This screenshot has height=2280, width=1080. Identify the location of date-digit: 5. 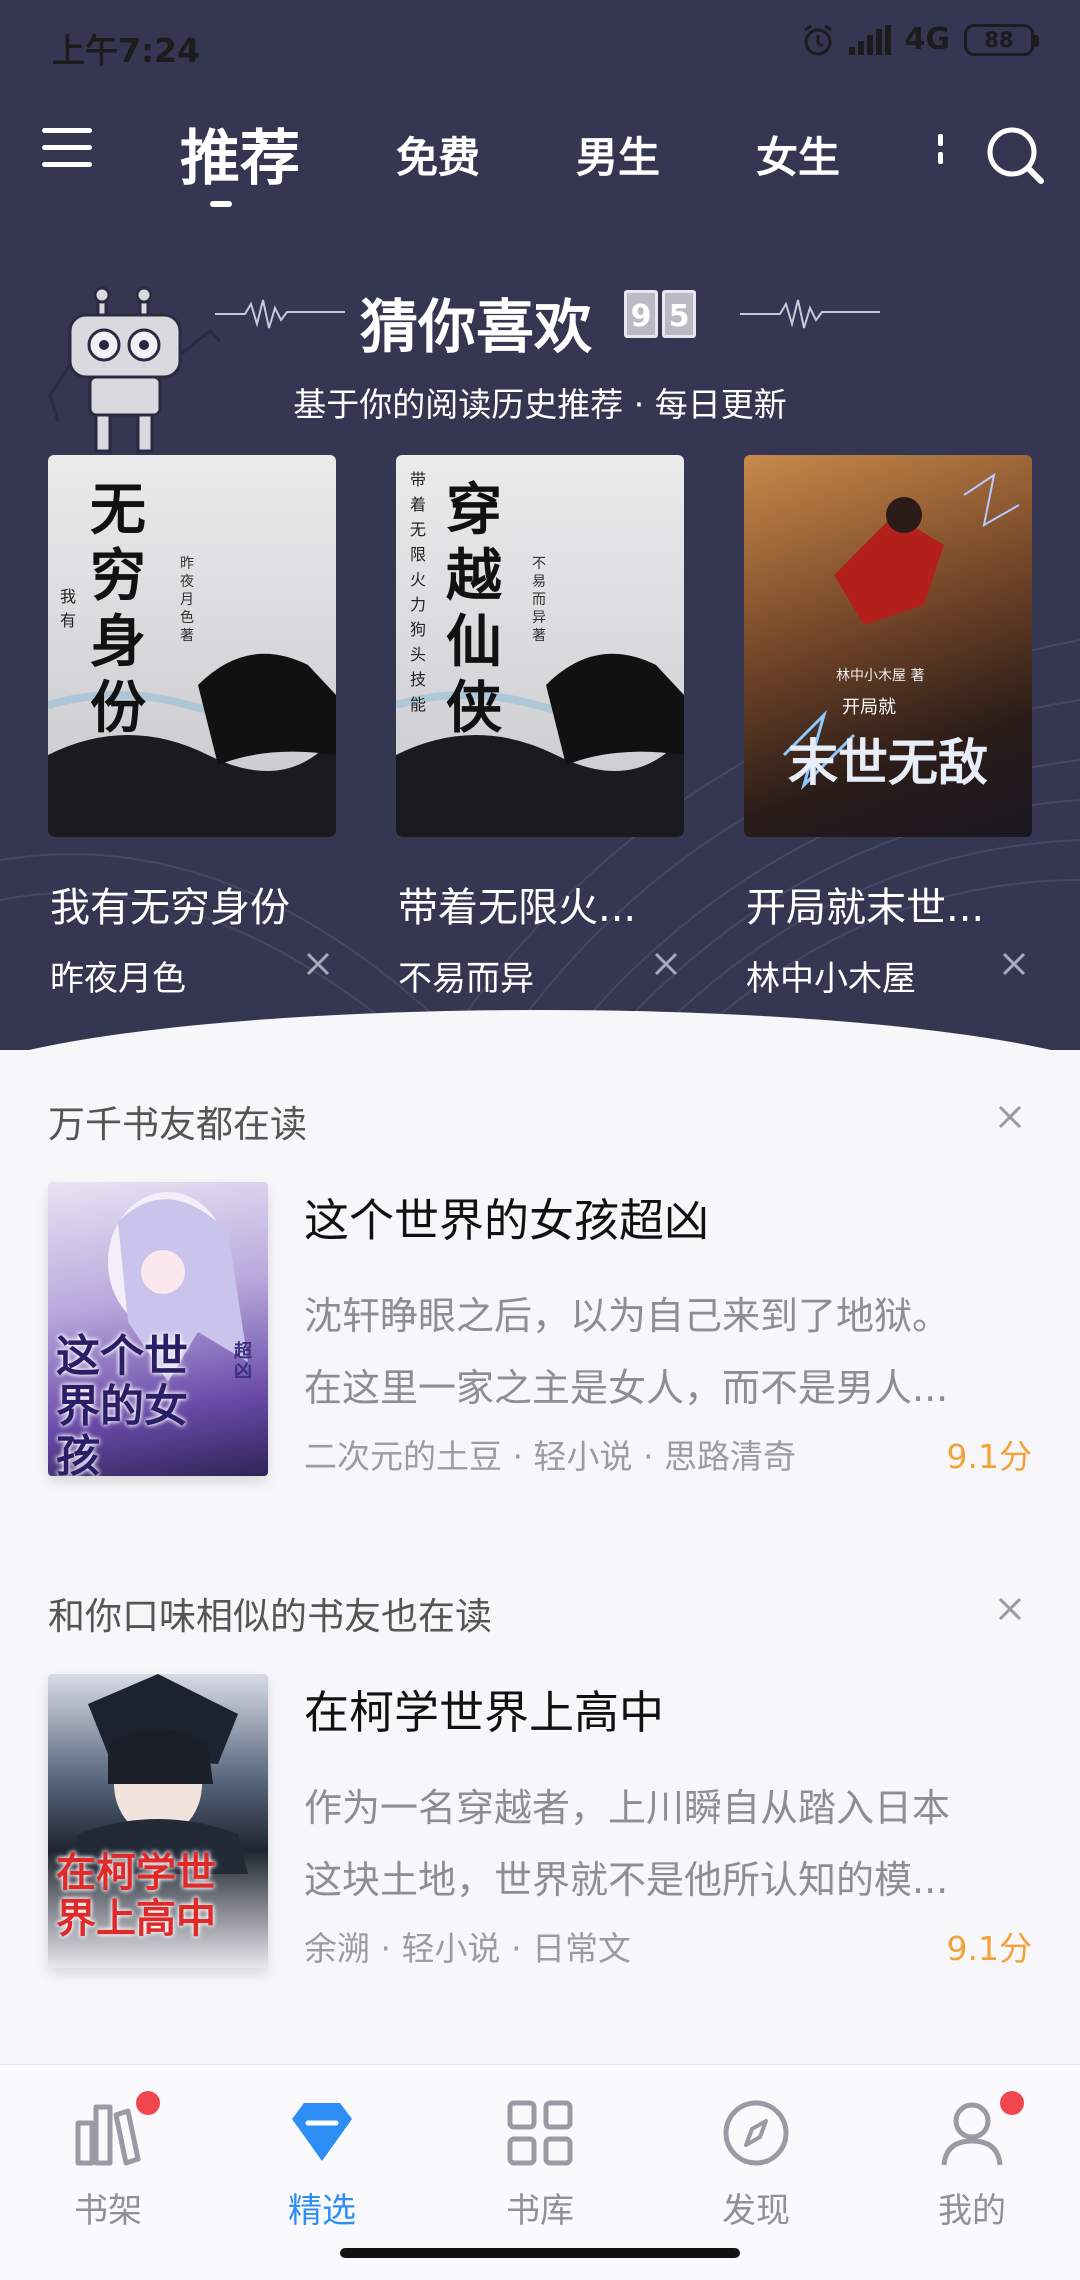
(679, 314).